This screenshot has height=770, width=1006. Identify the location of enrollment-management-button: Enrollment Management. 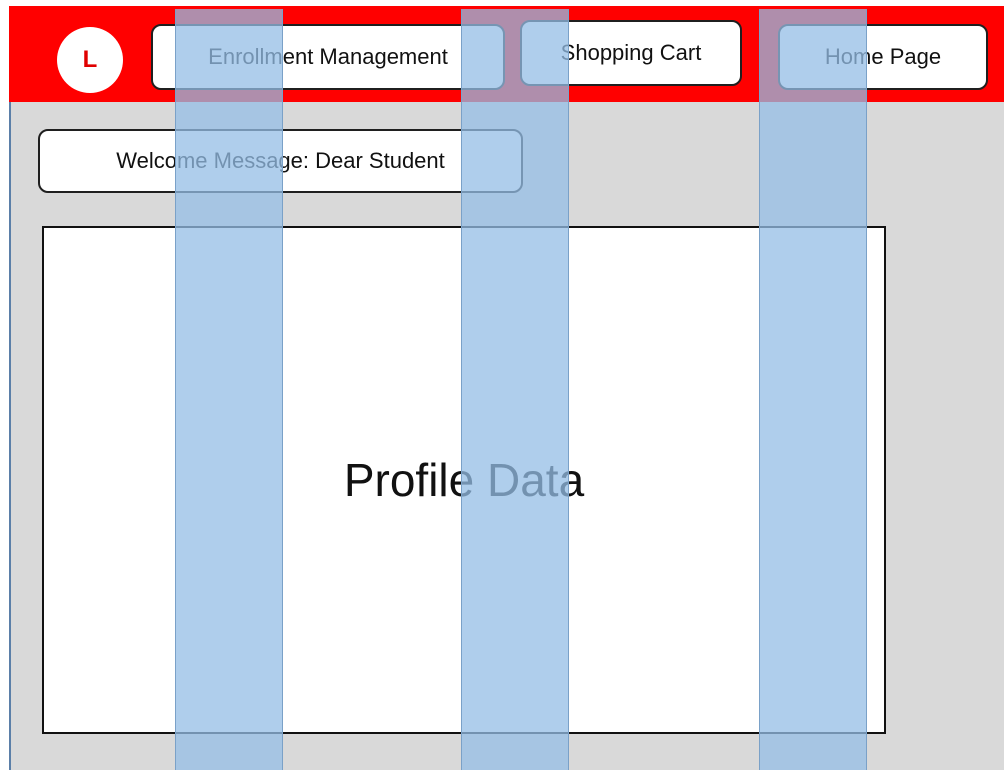
(328, 57).